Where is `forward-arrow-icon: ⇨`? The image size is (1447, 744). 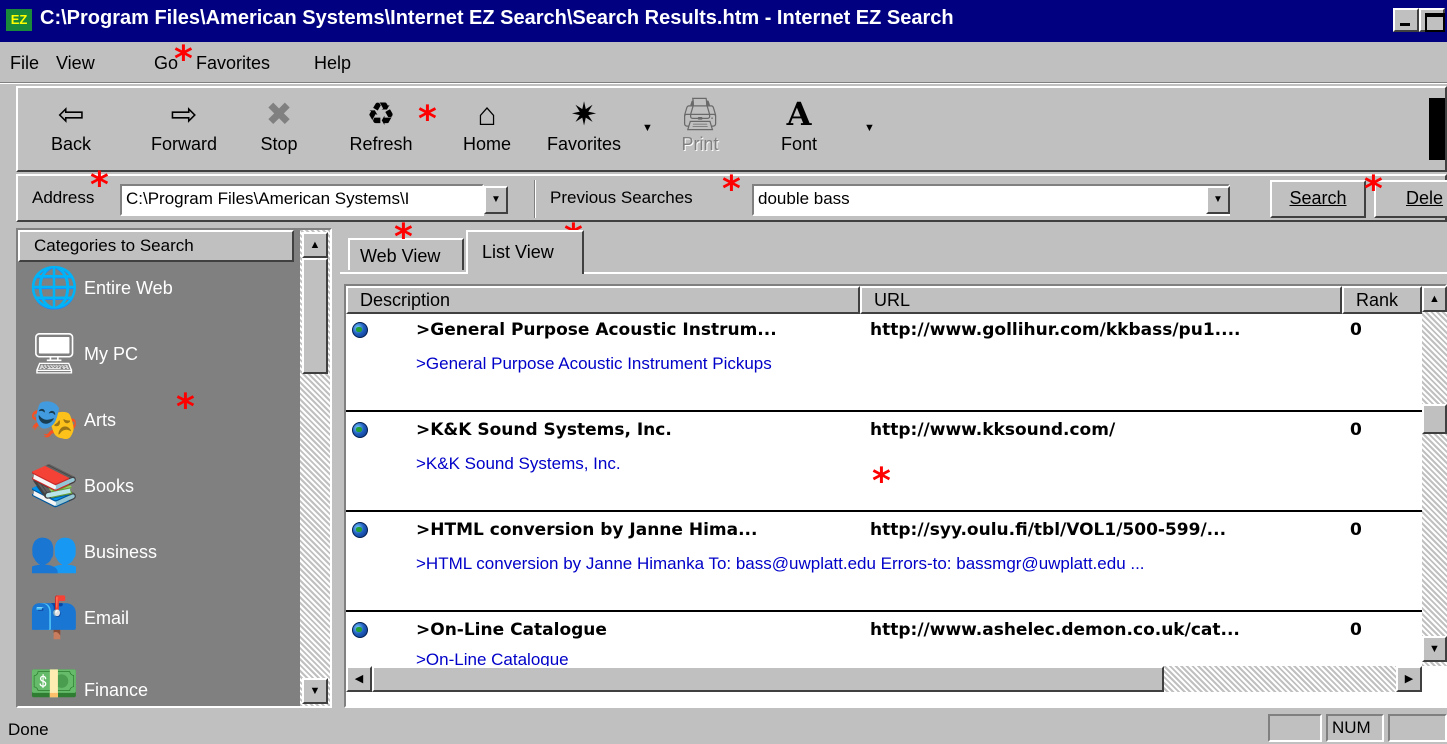
forward-arrow-icon: ⇨ is located at coordinates (184, 114).